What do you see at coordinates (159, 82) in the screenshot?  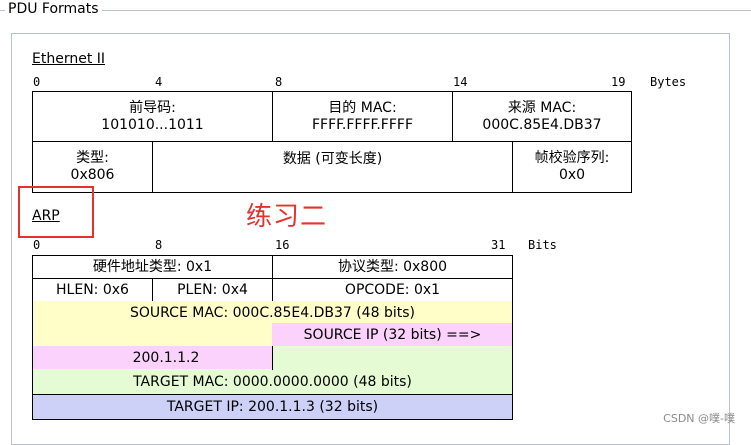 I see `ethernet-ruler-4: 4` at bounding box center [159, 82].